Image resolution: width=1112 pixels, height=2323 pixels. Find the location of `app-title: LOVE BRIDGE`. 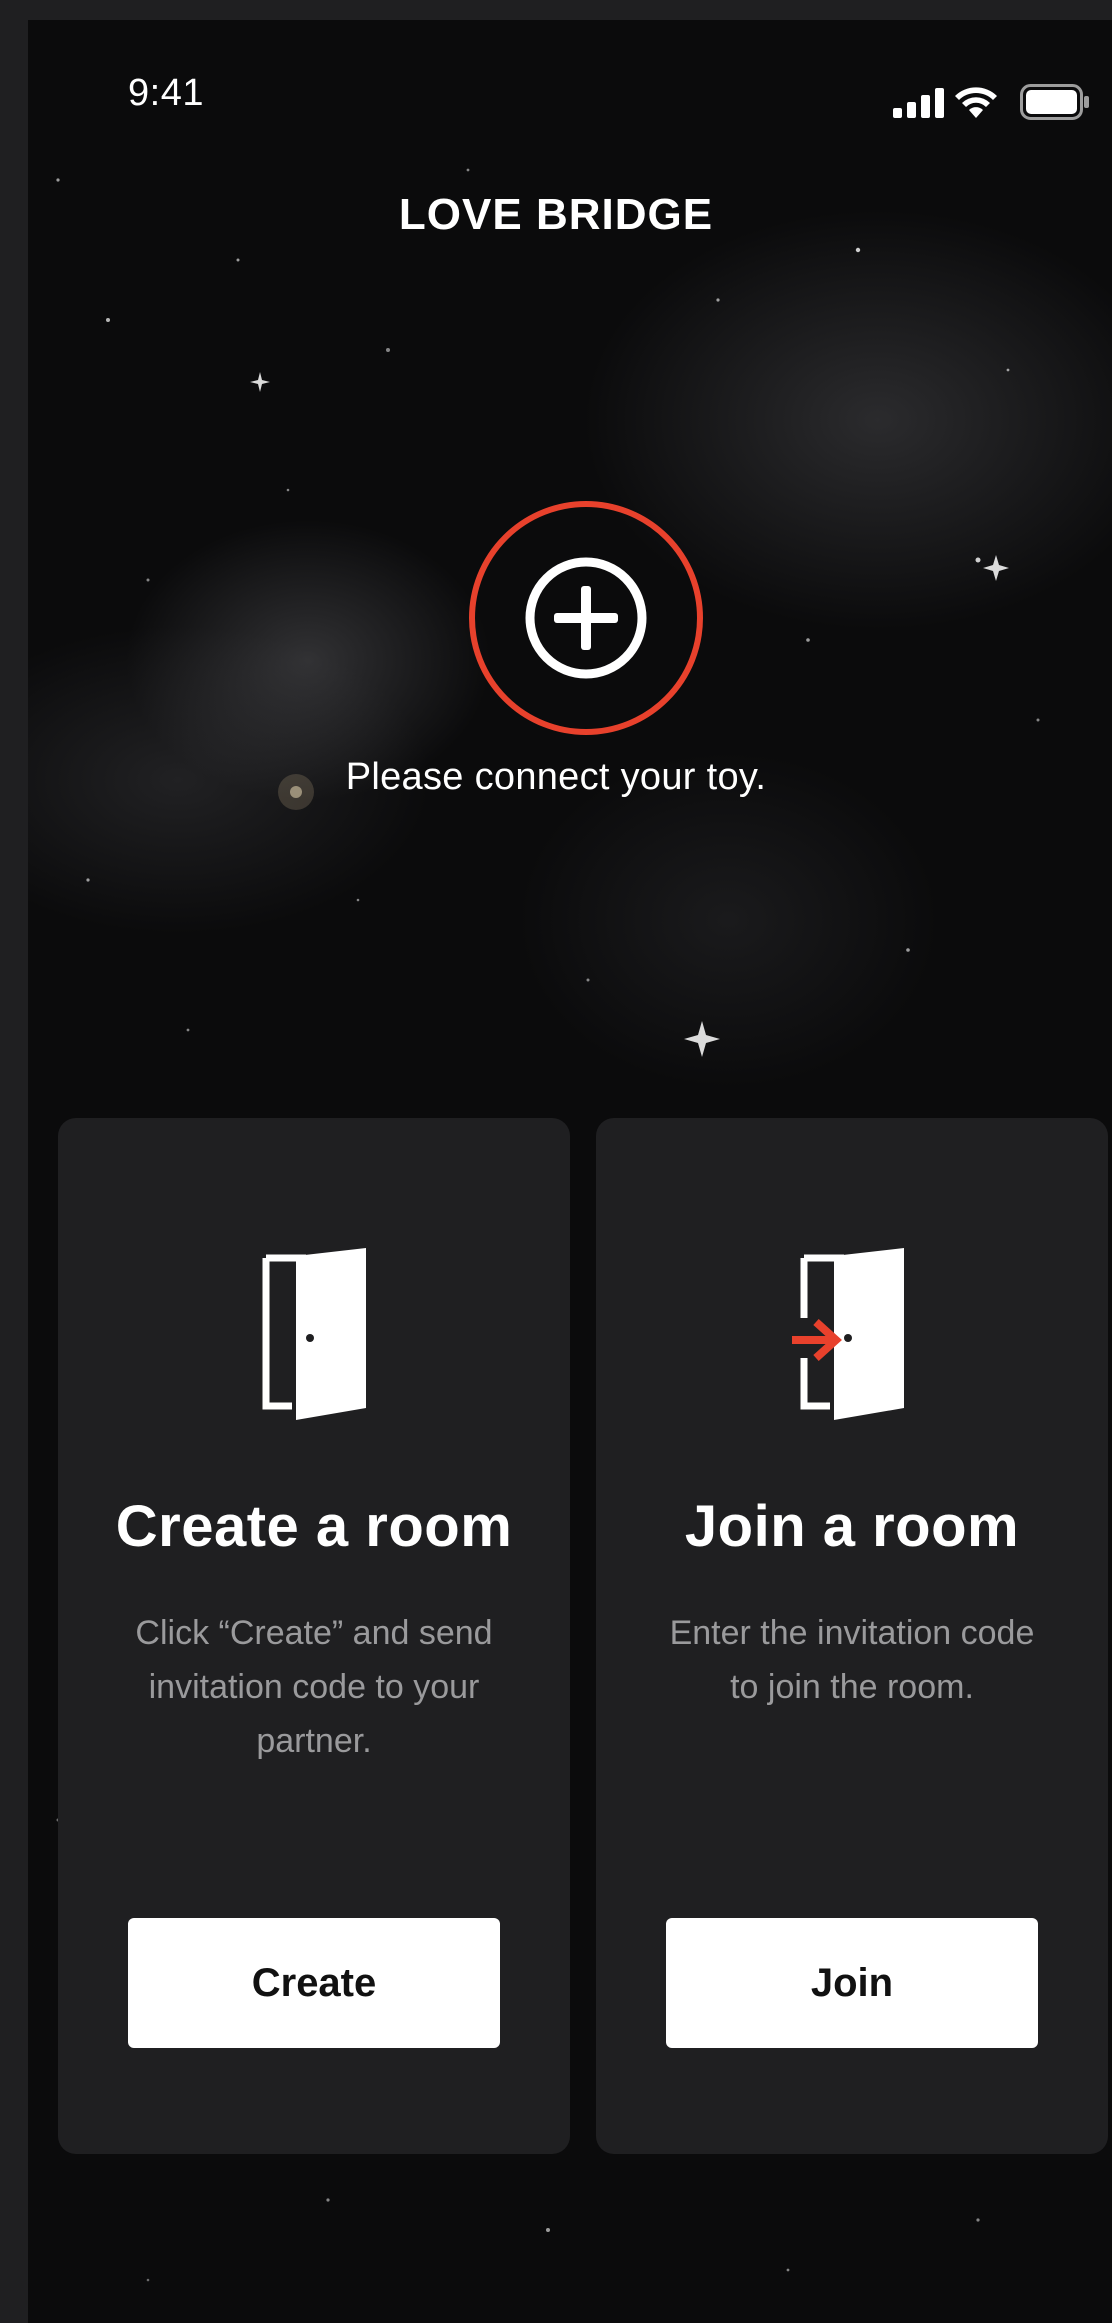

app-title: LOVE BRIDGE is located at coordinates (556, 214).